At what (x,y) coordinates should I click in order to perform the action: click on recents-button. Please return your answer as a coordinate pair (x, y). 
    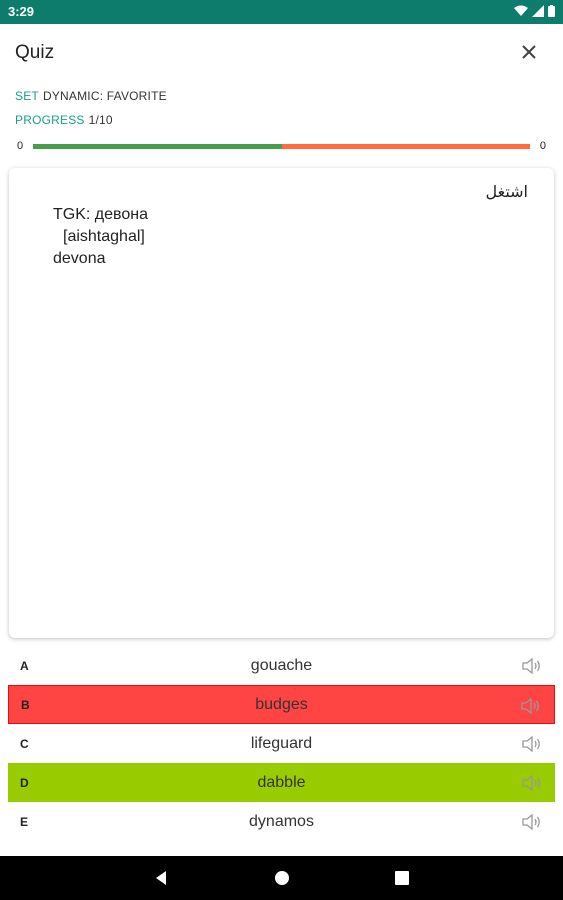
    Looking at the image, I should click on (402, 878).